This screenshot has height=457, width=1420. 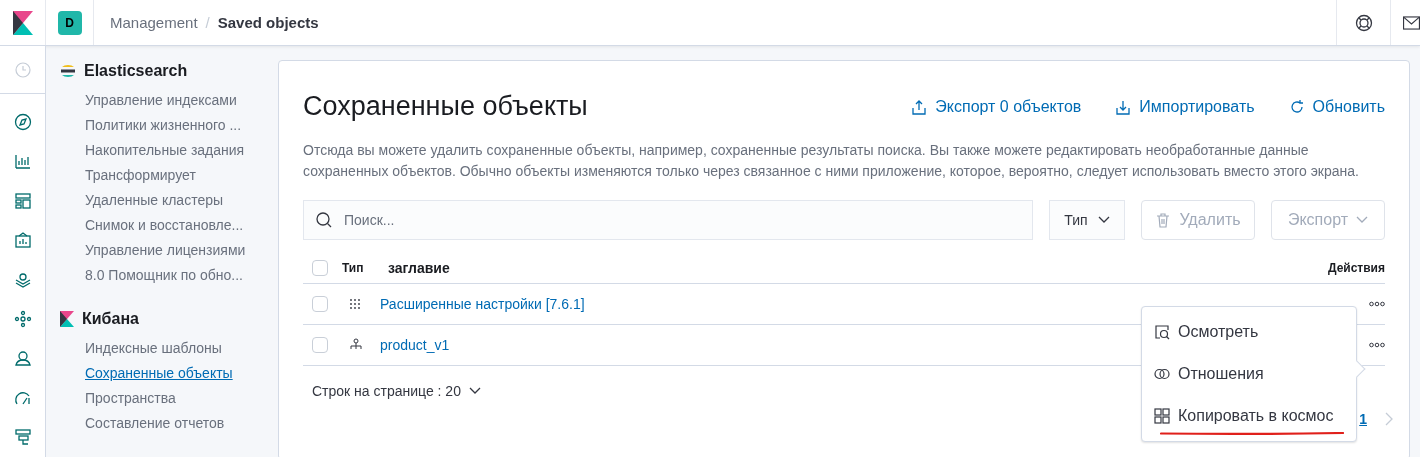 What do you see at coordinates (855, 267) in the screenshot?
I see `column-header: заглавие` at bounding box center [855, 267].